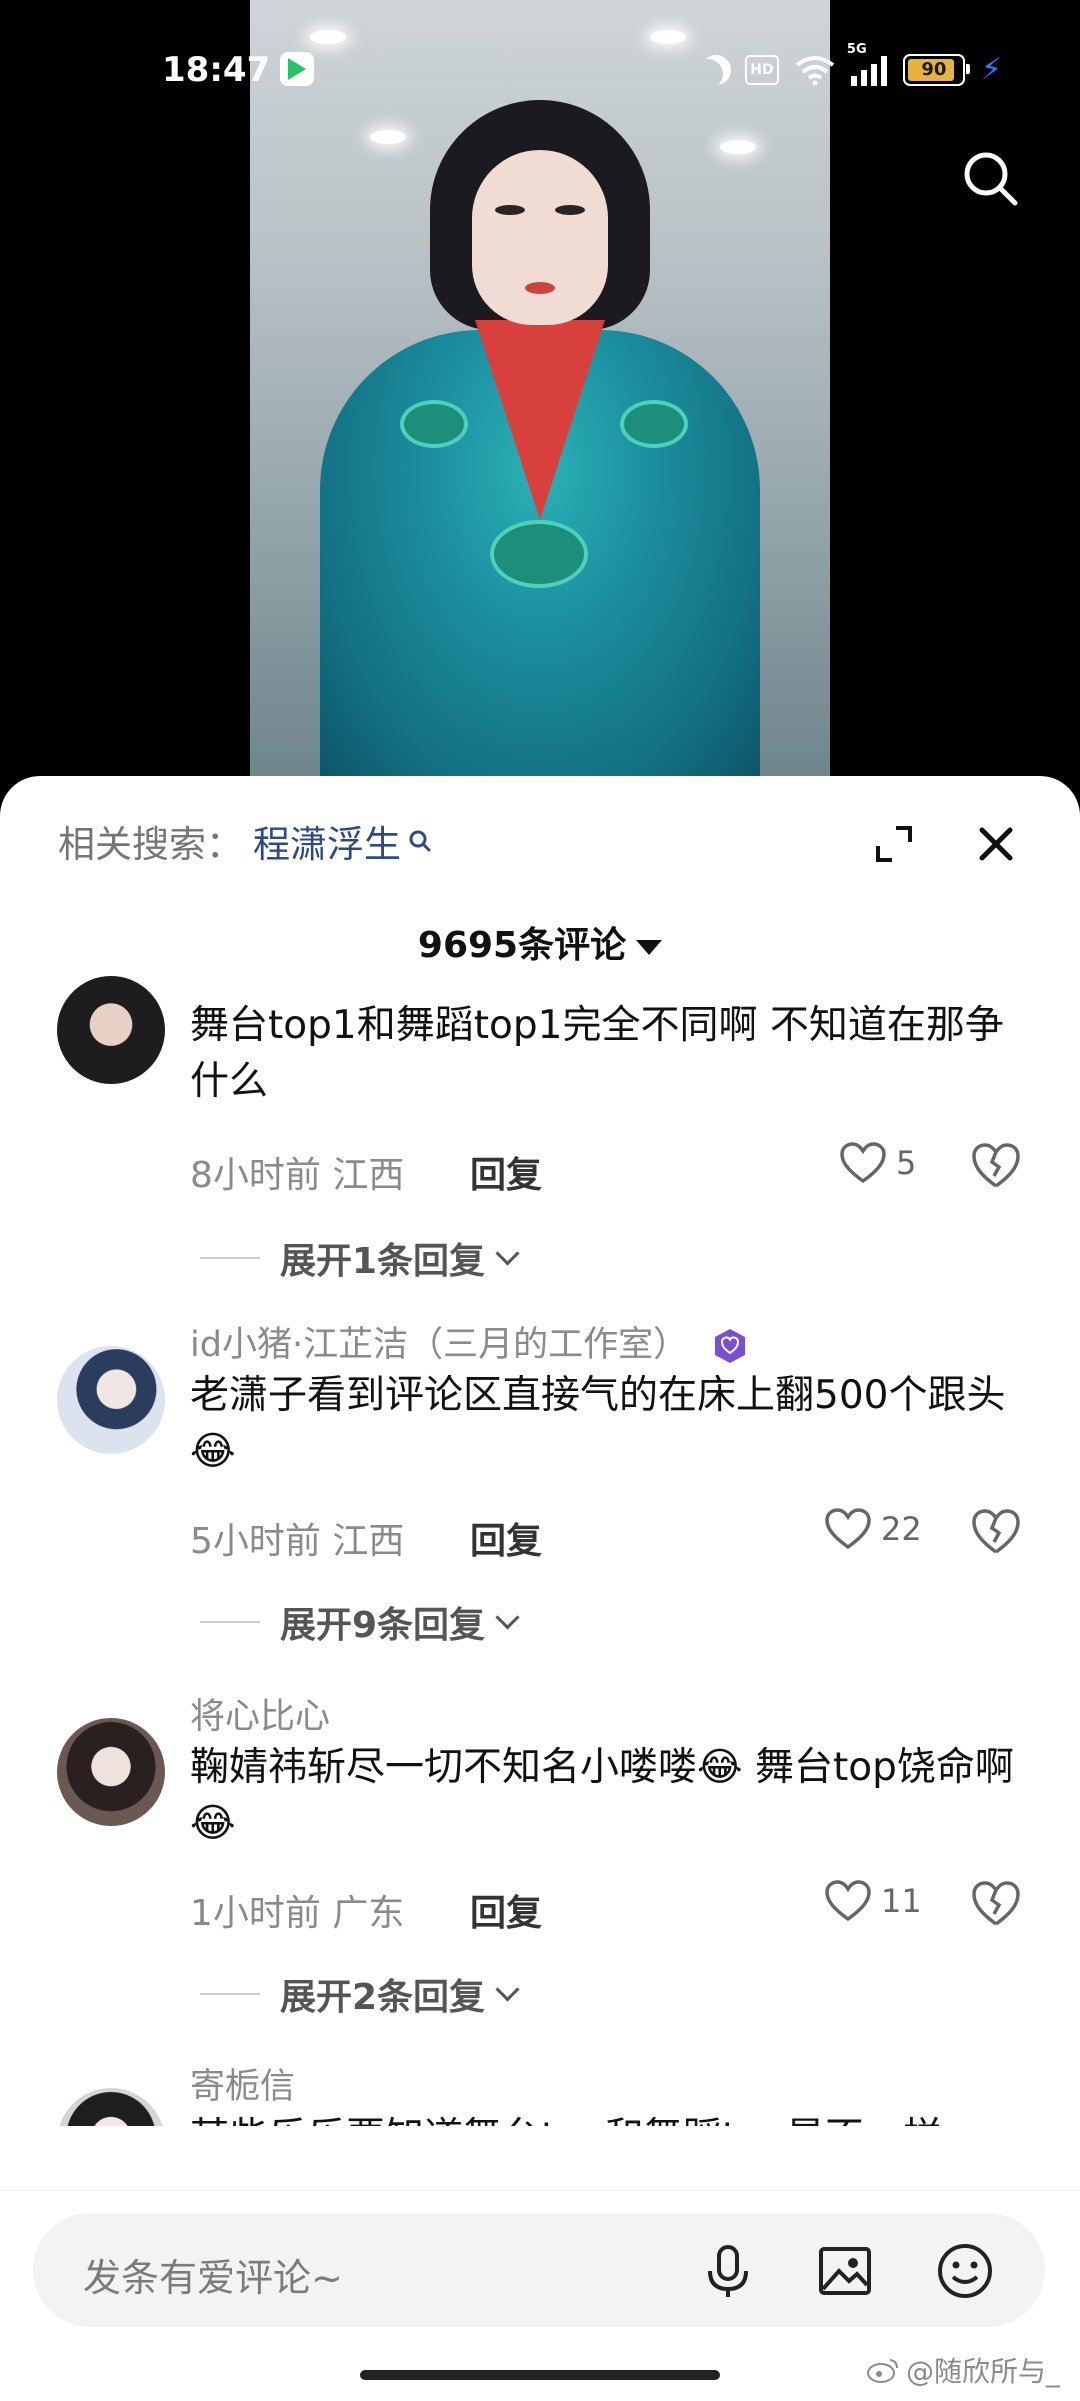 Image resolution: width=1080 pixels, height=2401 pixels. What do you see at coordinates (216, 70) in the screenshot?
I see `status-time: 18:47` at bounding box center [216, 70].